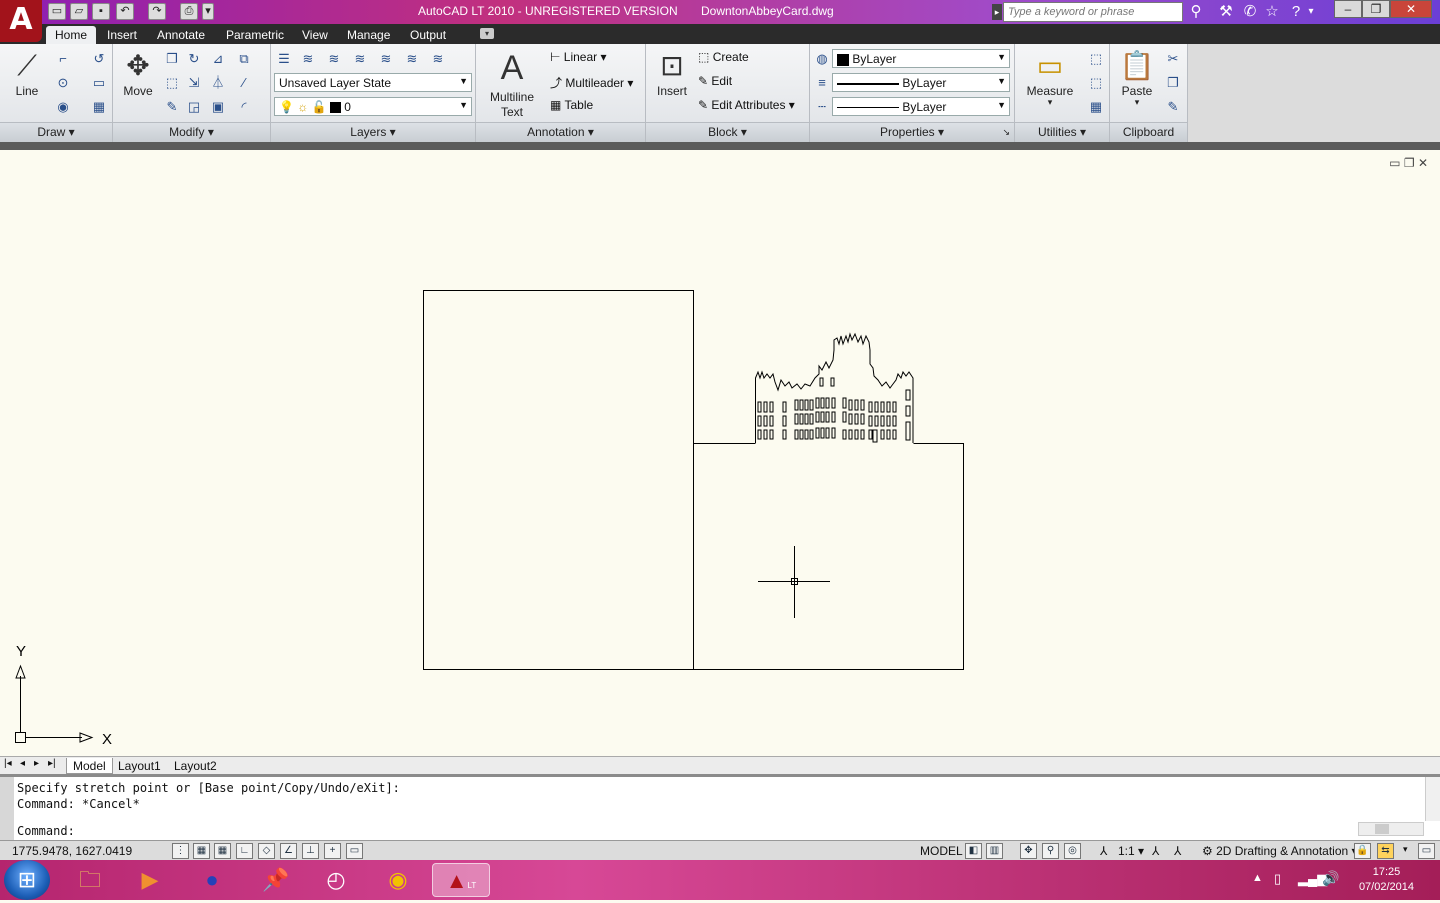 This screenshot has width=1440, height=903. Describe the element at coordinates (398, 880) in the screenshot. I see `chrome-icon: ◉` at that location.